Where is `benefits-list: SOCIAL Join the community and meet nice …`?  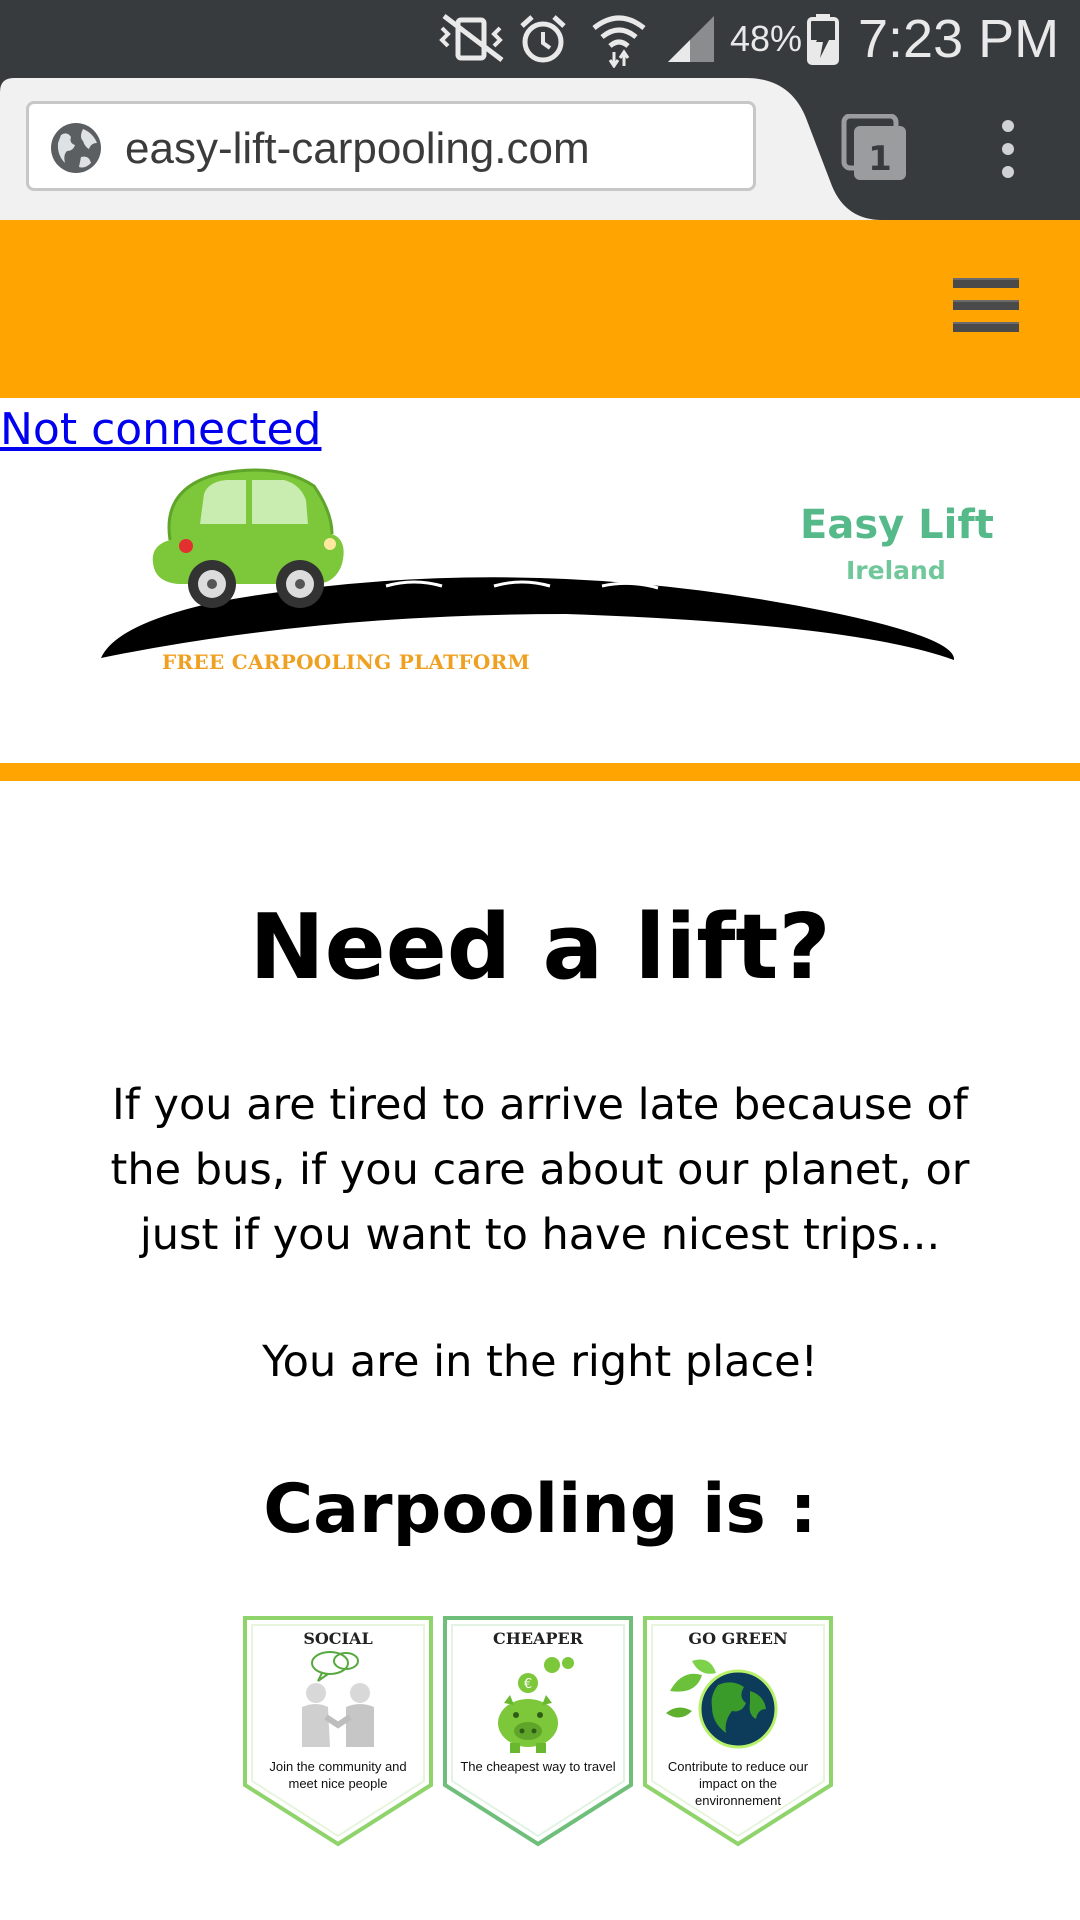 benefits-list: SOCIAL Join the community and meet nice … is located at coordinates (538, 1731).